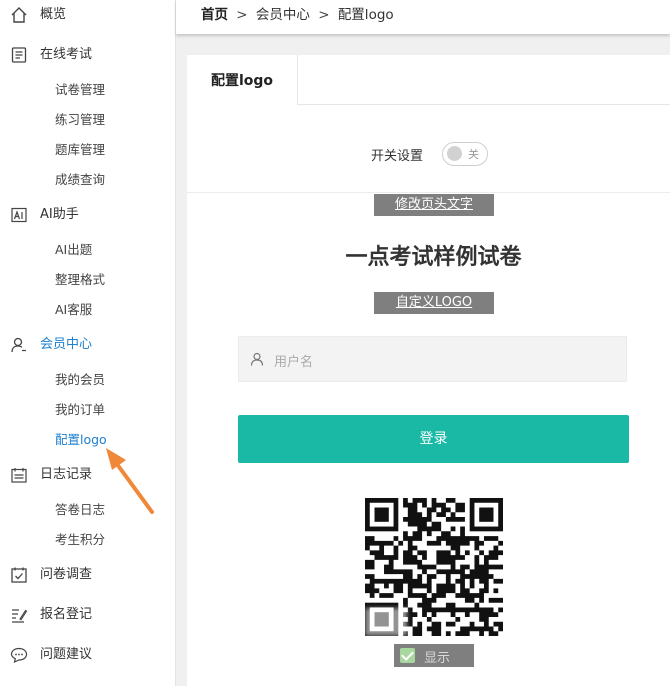  What do you see at coordinates (66, 344) in the screenshot?
I see `sidebar-item-label: 会员中心` at bounding box center [66, 344].